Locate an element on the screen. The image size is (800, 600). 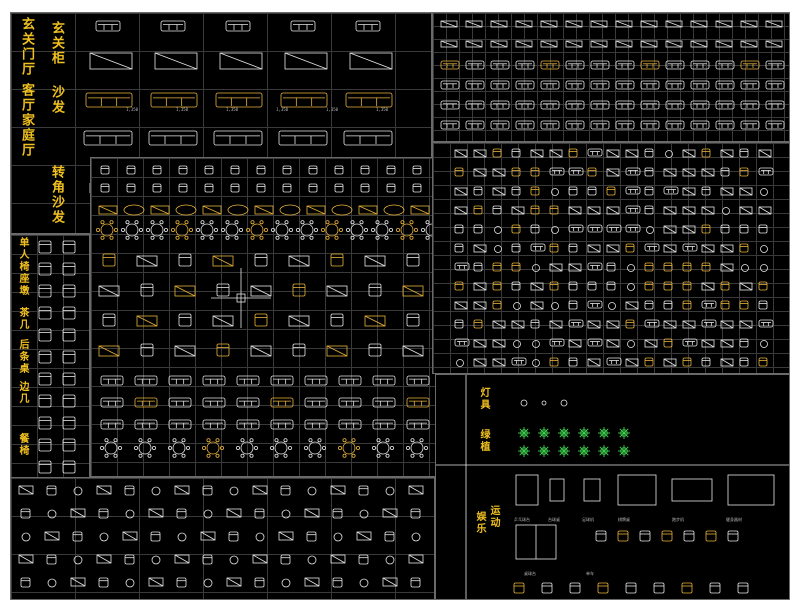
left-side-strip: 单人椅座墩 茶几 后条桌 边几 餐椅 is located at coordinates (50, 358).